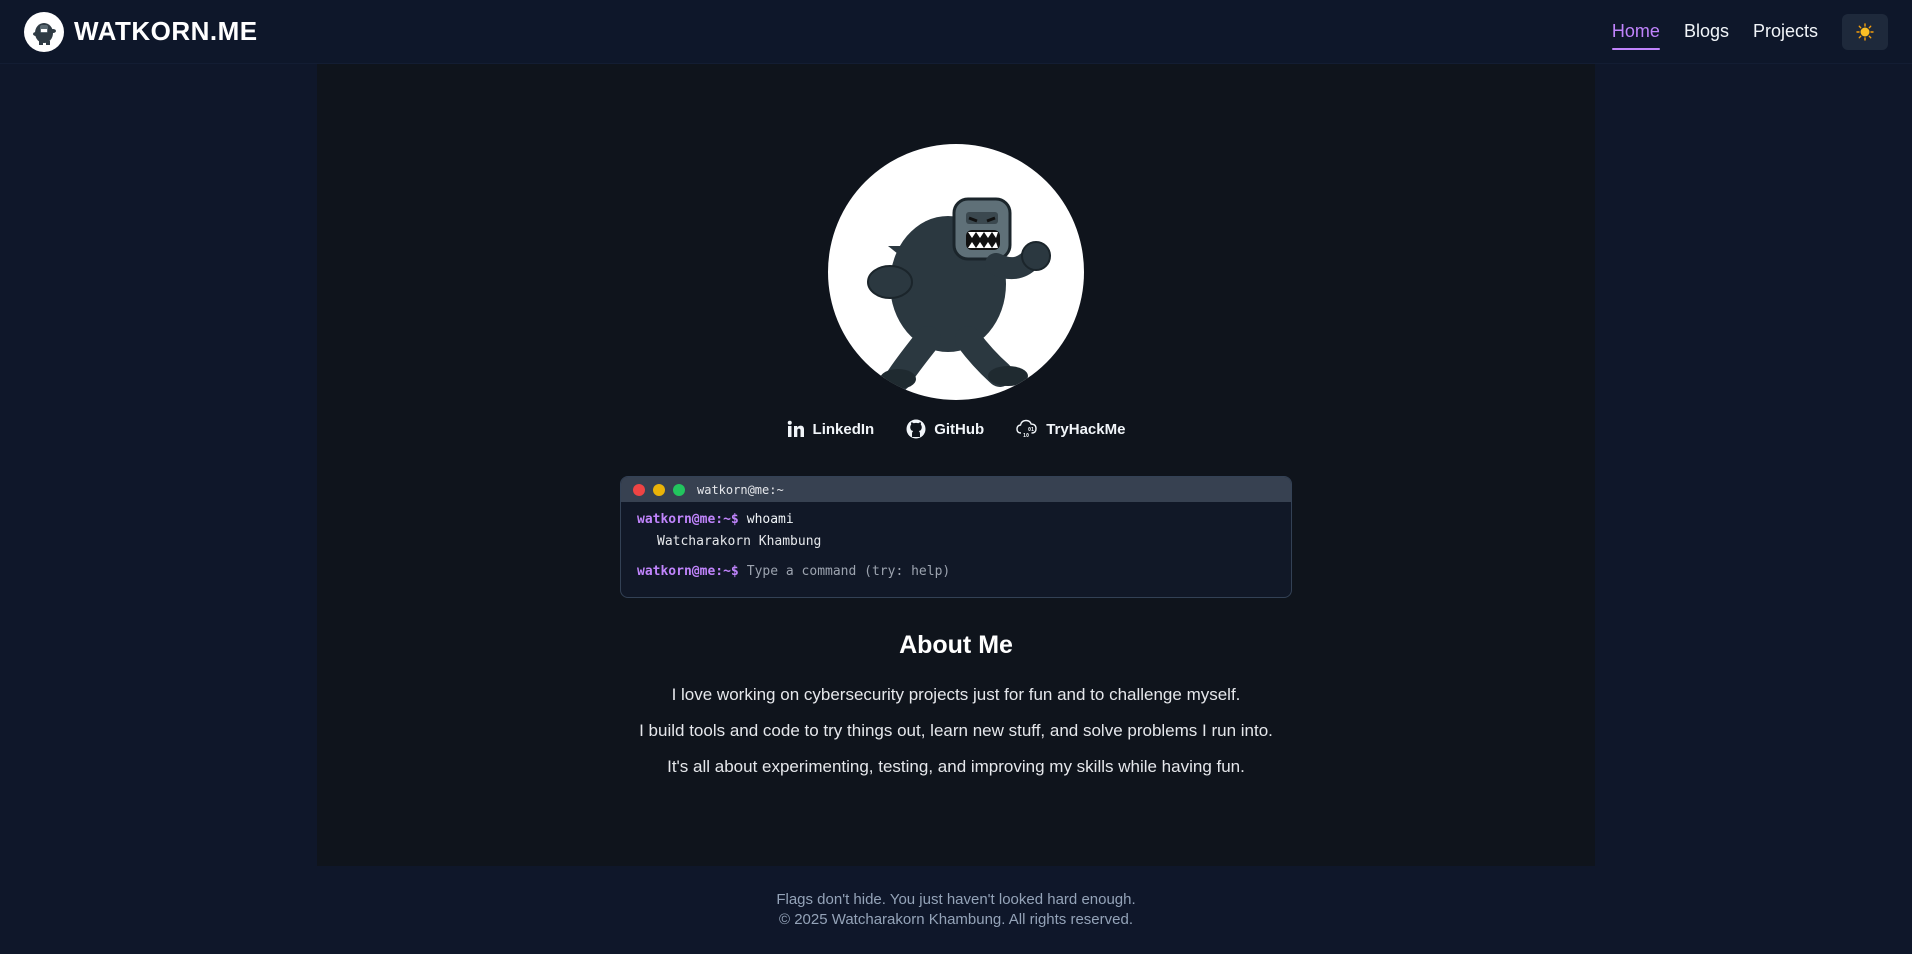 The image size is (1912, 954). I want to click on maximize-dot-icon, so click(679, 489).